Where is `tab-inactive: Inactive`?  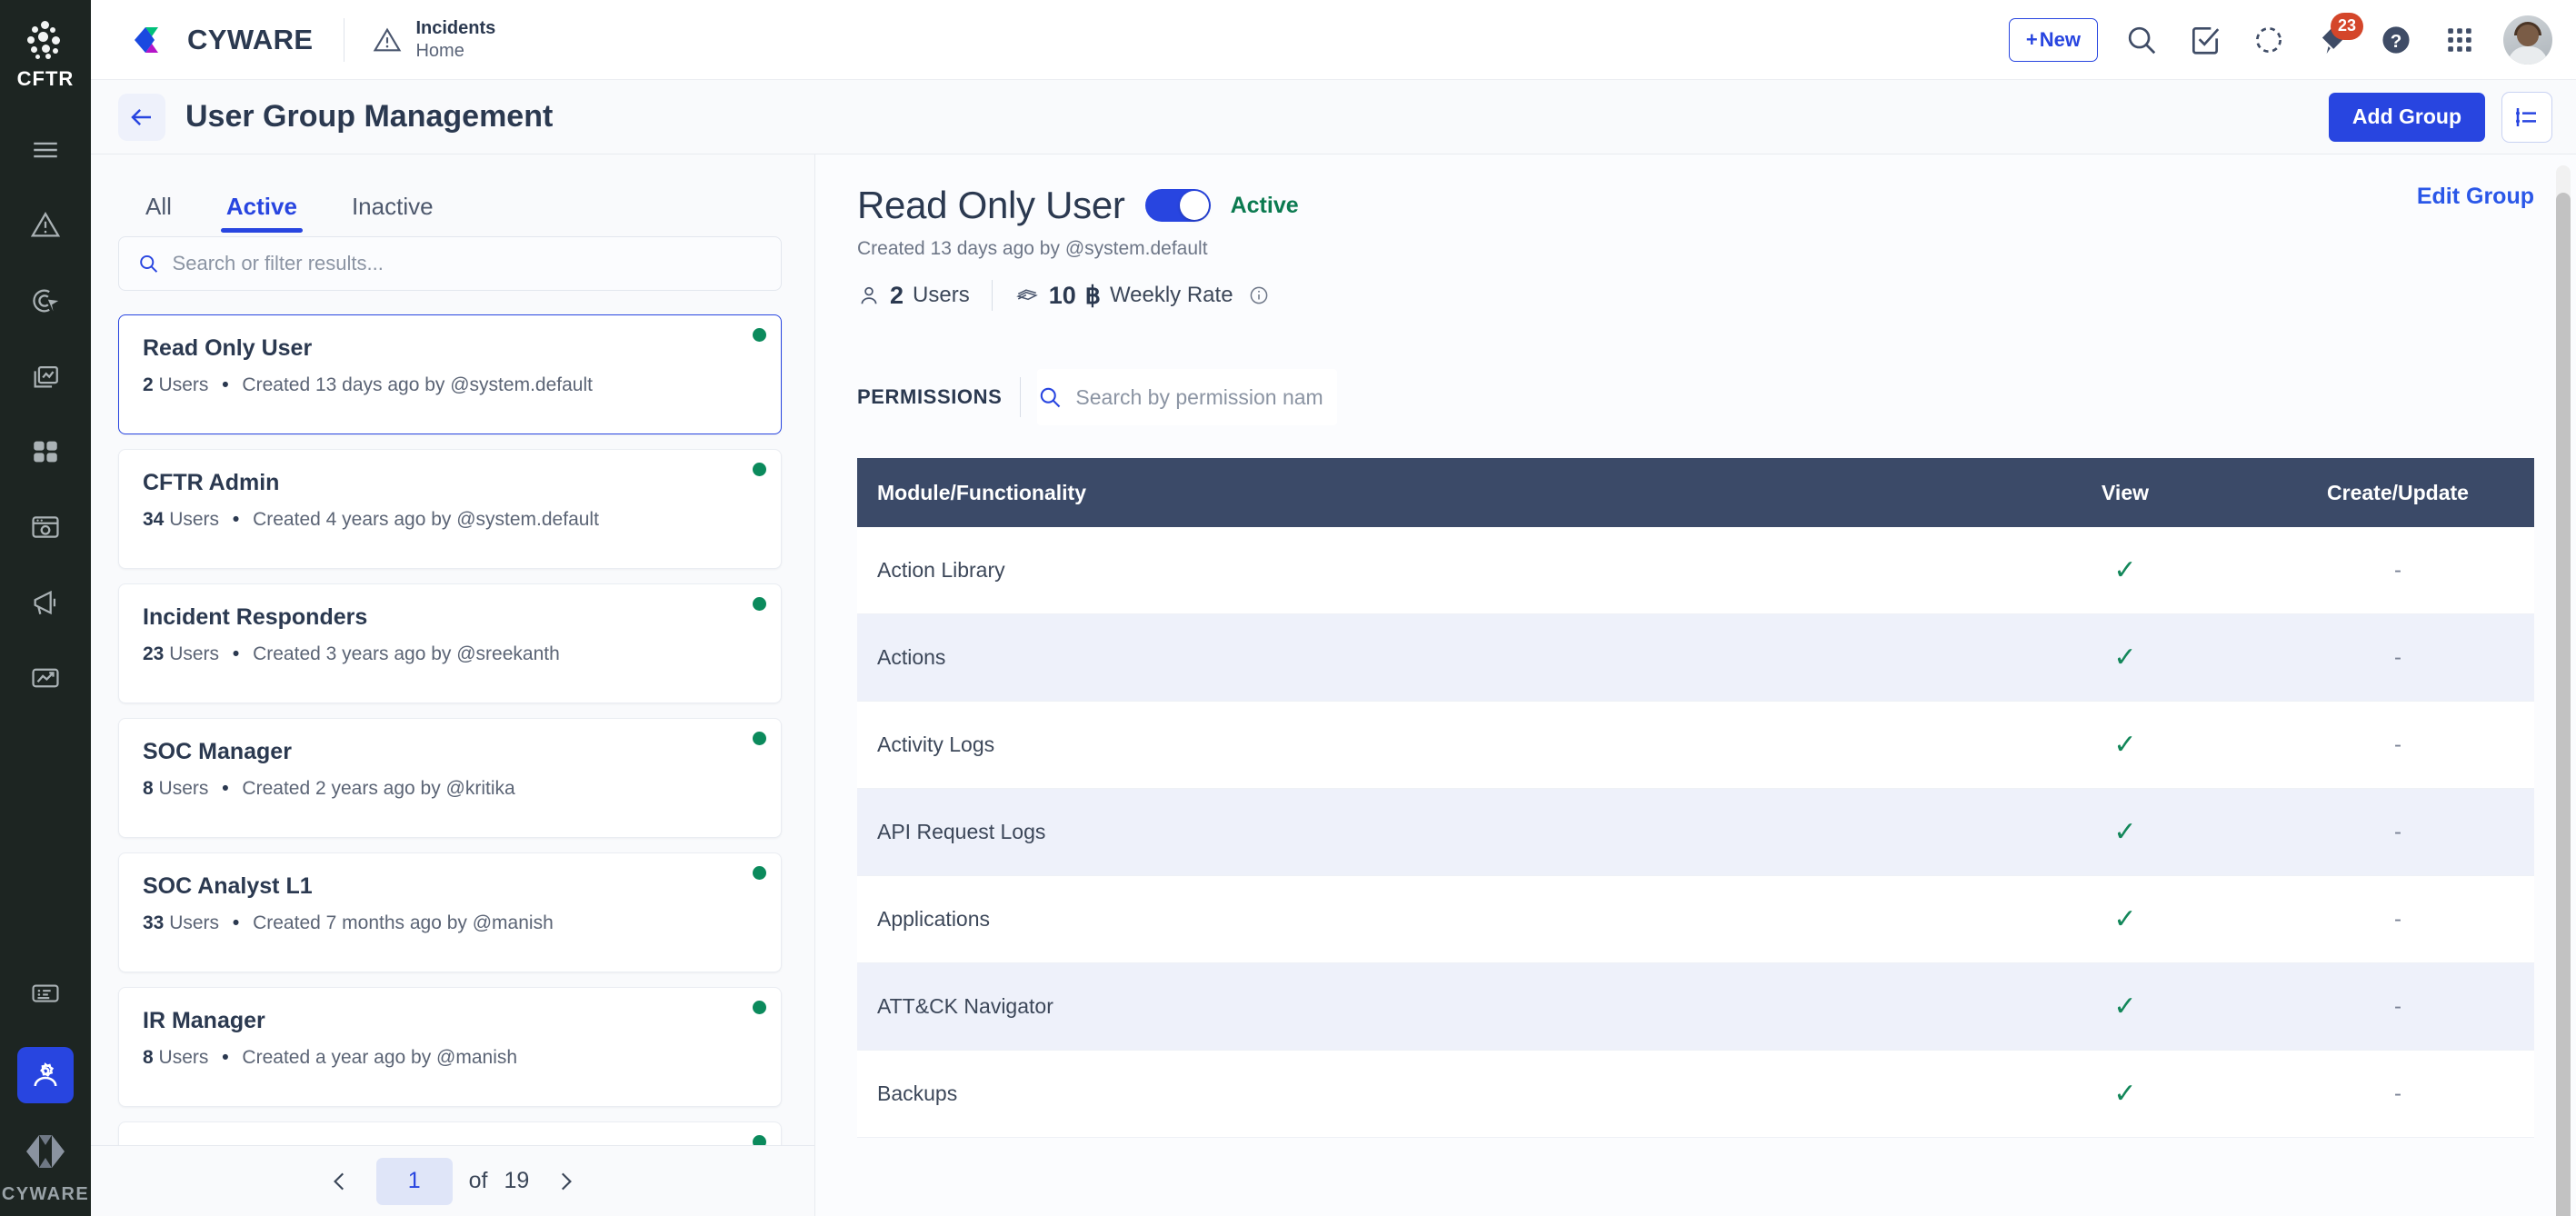
tab-inactive: Inactive is located at coordinates (392, 213).